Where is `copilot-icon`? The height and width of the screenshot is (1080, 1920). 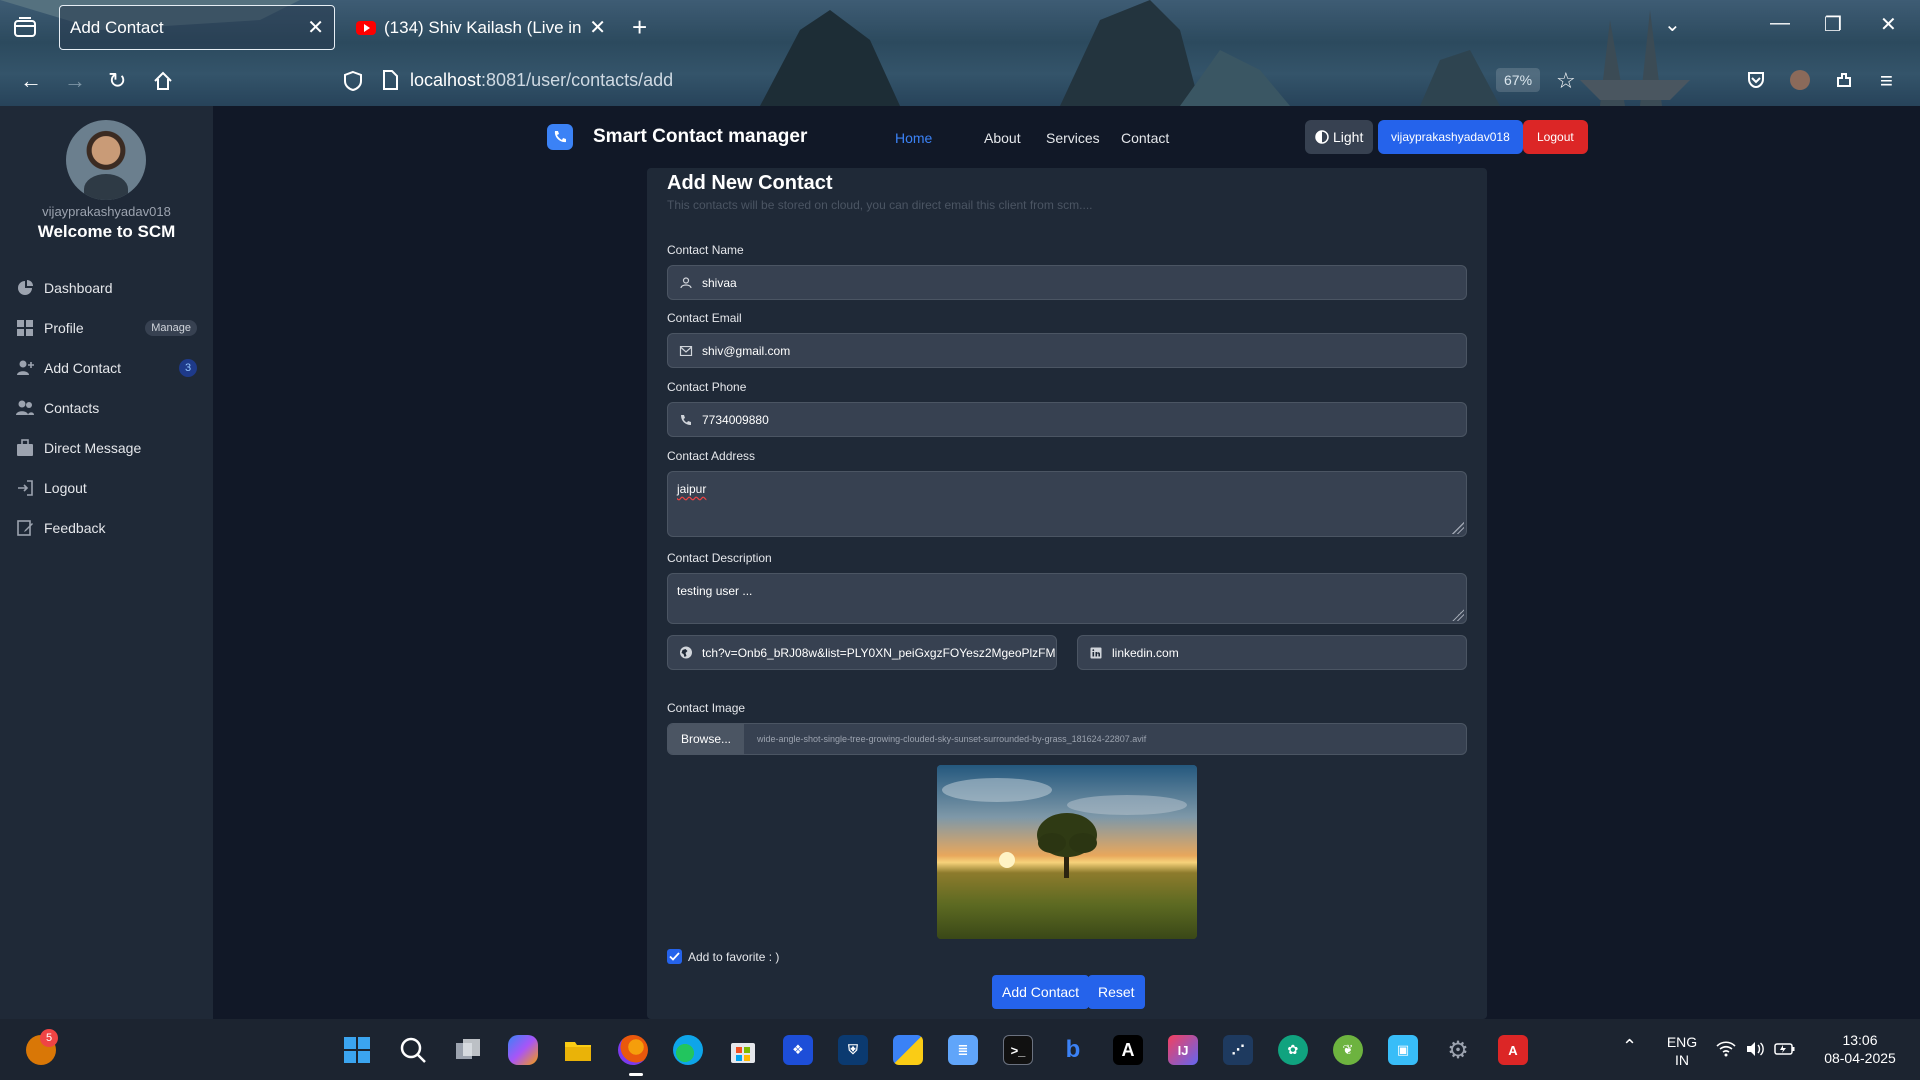 copilot-icon is located at coordinates (523, 1050).